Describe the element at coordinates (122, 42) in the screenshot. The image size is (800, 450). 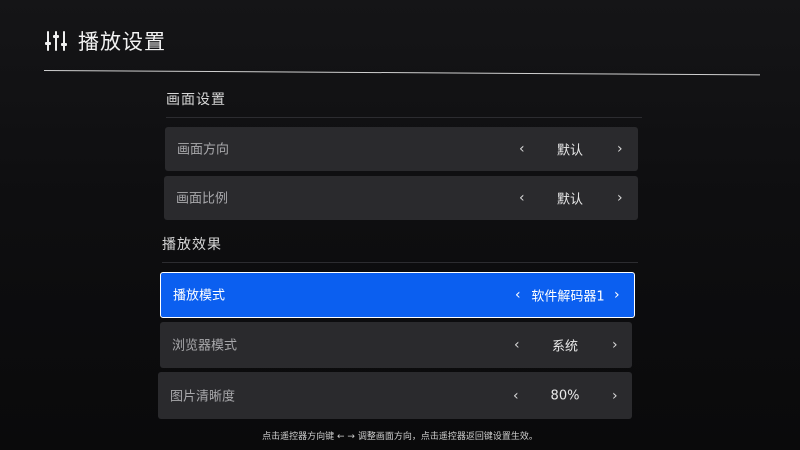
I see `page-title: 播放设置` at that location.